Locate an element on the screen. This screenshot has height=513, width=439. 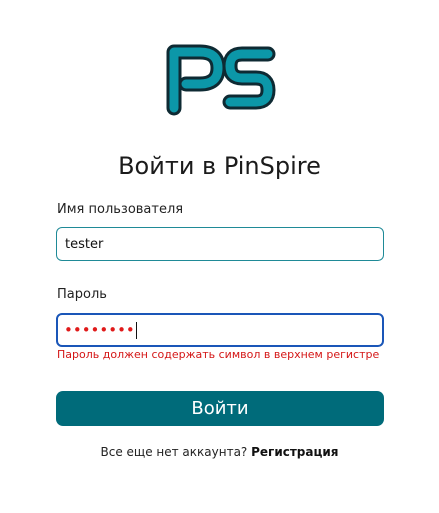
page-title: Войти в PinSpire is located at coordinates (219, 166).